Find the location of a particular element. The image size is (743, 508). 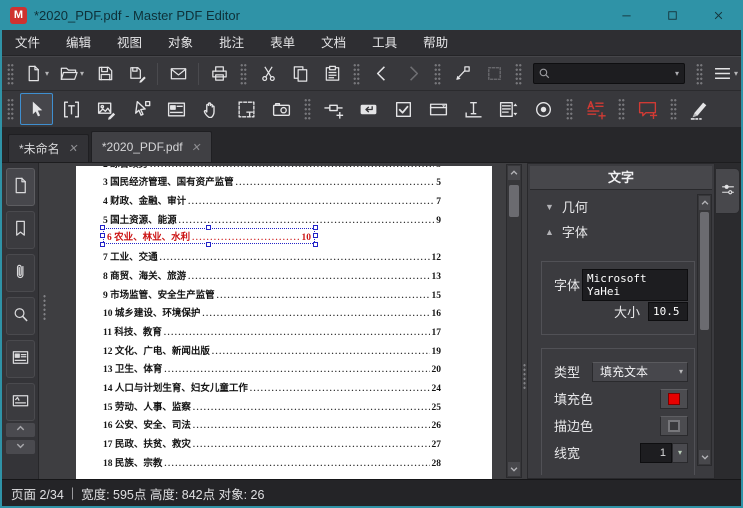

nav-forward-button is located at coordinates (413, 74).